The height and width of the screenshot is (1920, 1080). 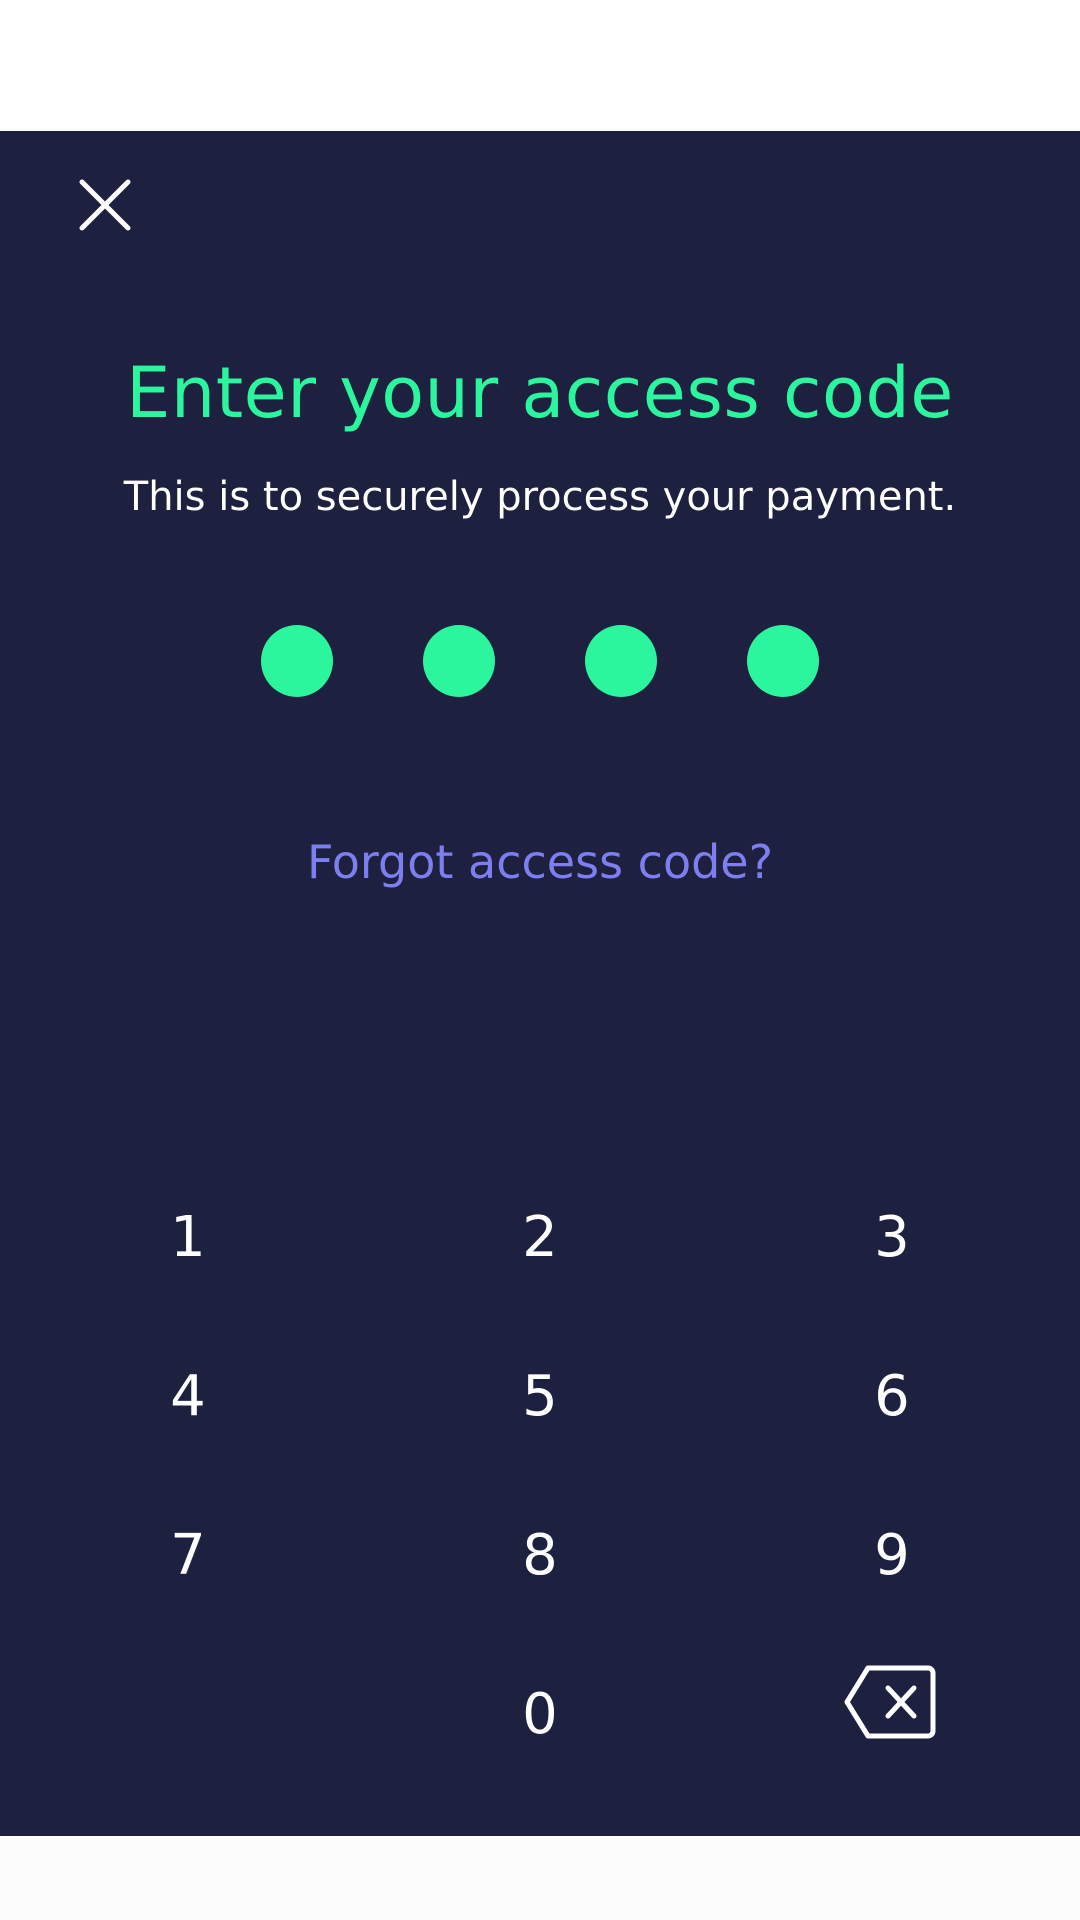 I want to click on close-button, so click(x=105, y=205).